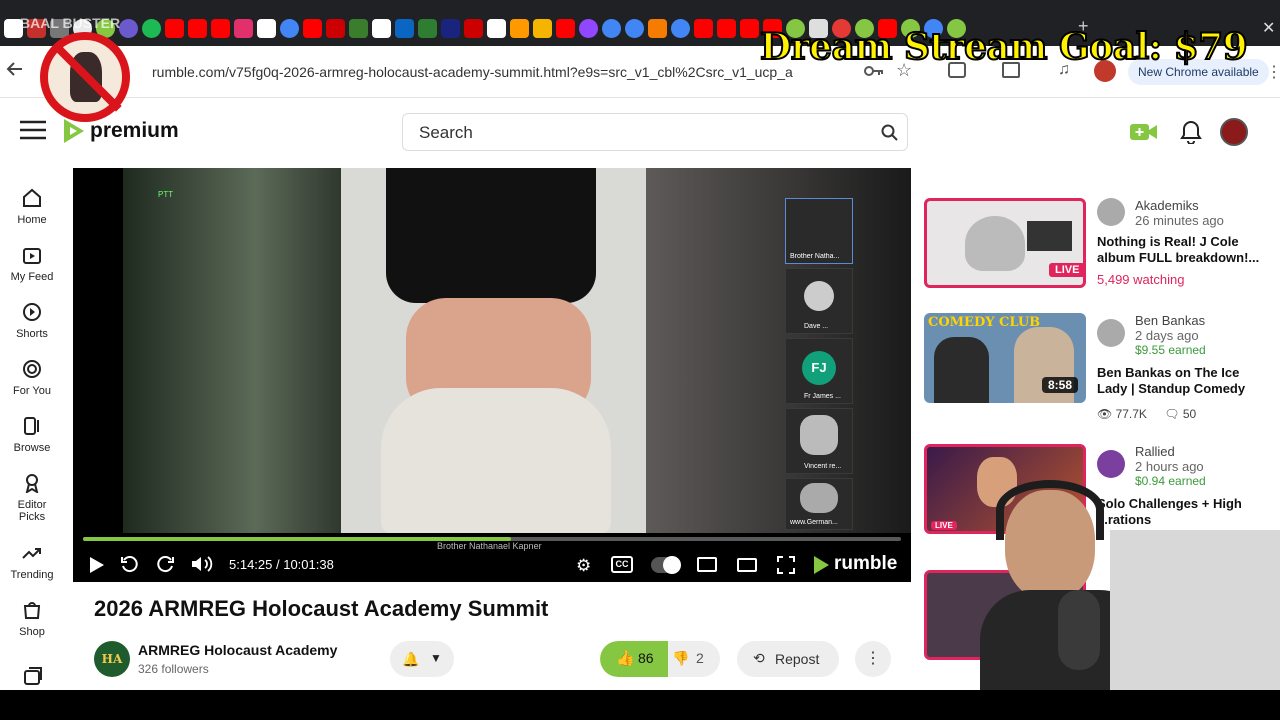 This screenshot has width=1280, height=720. What do you see at coordinates (1005, 358) in the screenshot?
I see `rec-thumbnail: COMEDY CLUB 8:58` at bounding box center [1005, 358].